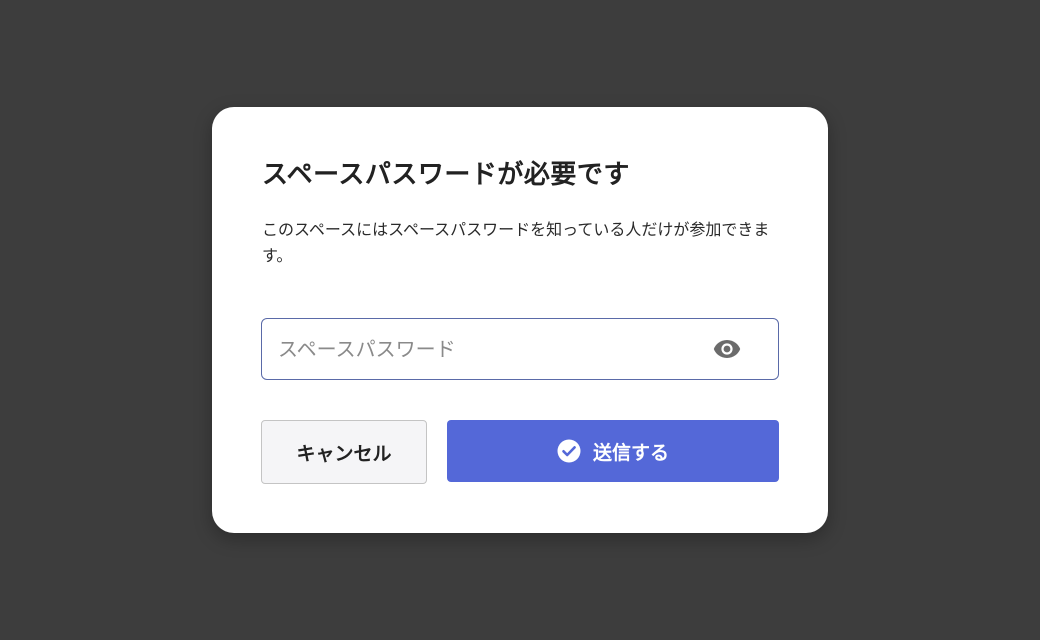 Image resolution: width=1040 pixels, height=640 pixels. I want to click on password-field, so click(520, 349).